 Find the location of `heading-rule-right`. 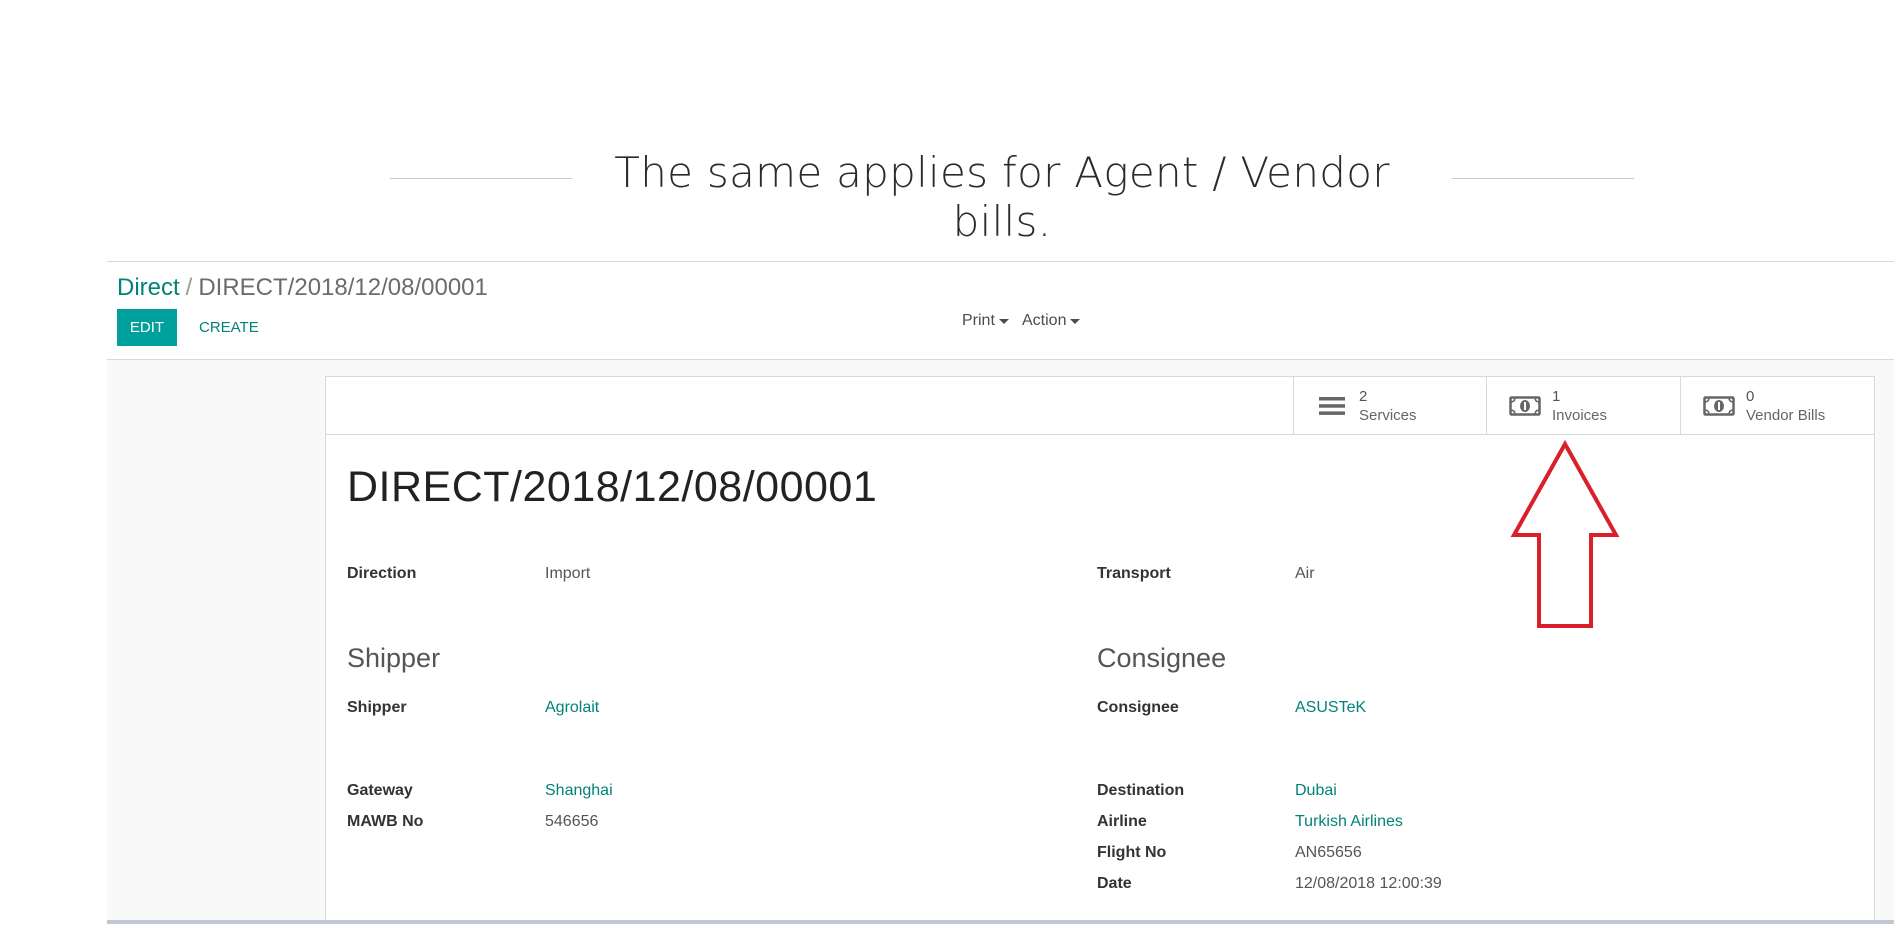

heading-rule-right is located at coordinates (1543, 178).